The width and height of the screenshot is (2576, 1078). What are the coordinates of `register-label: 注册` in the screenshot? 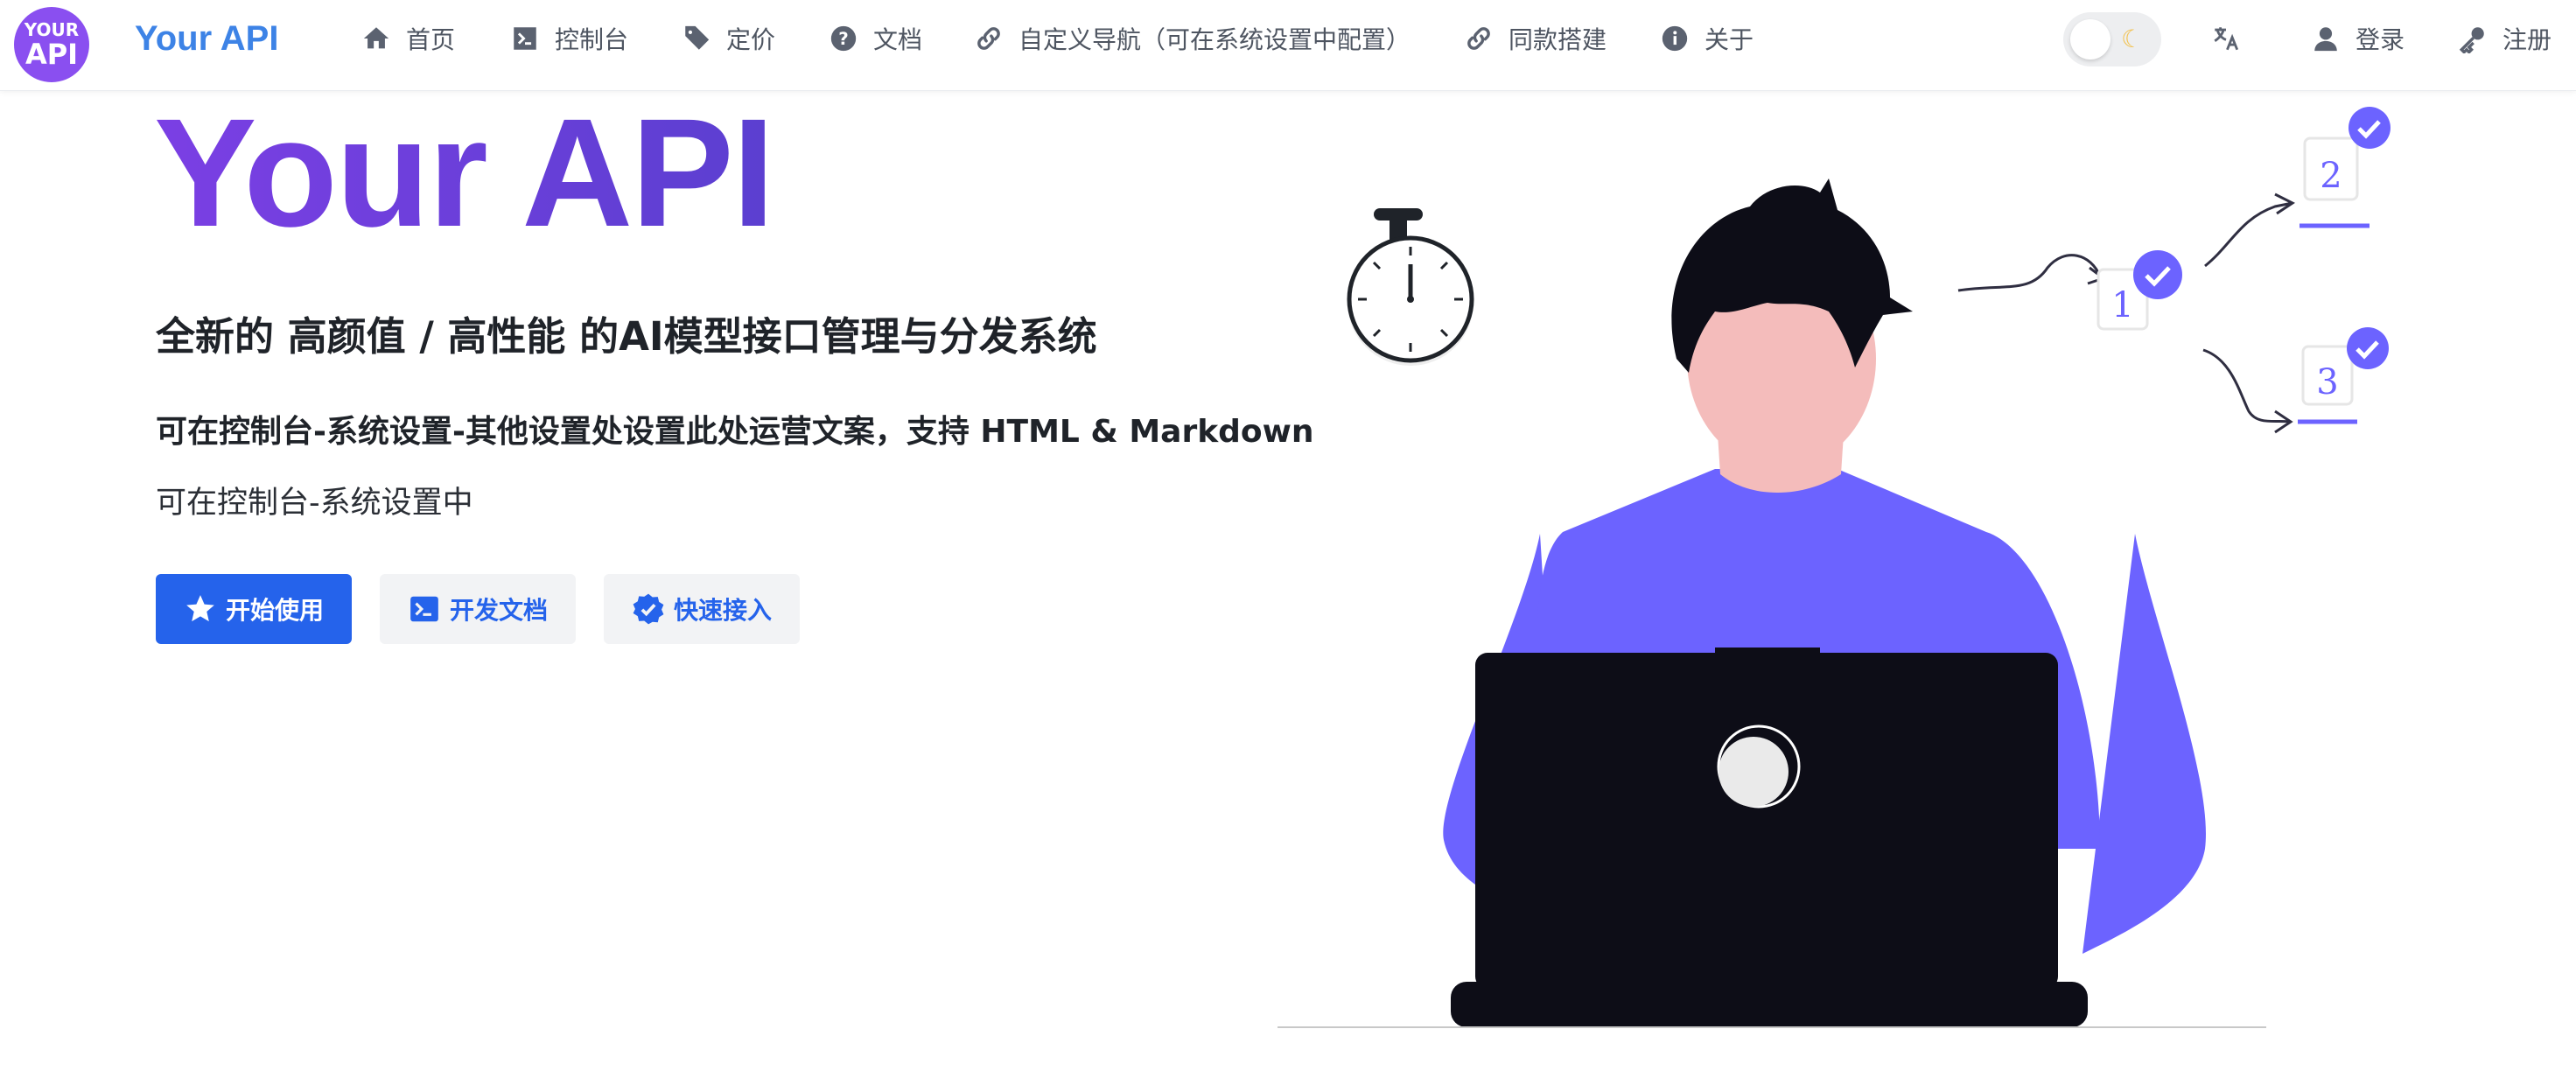 It's located at (2527, 39).